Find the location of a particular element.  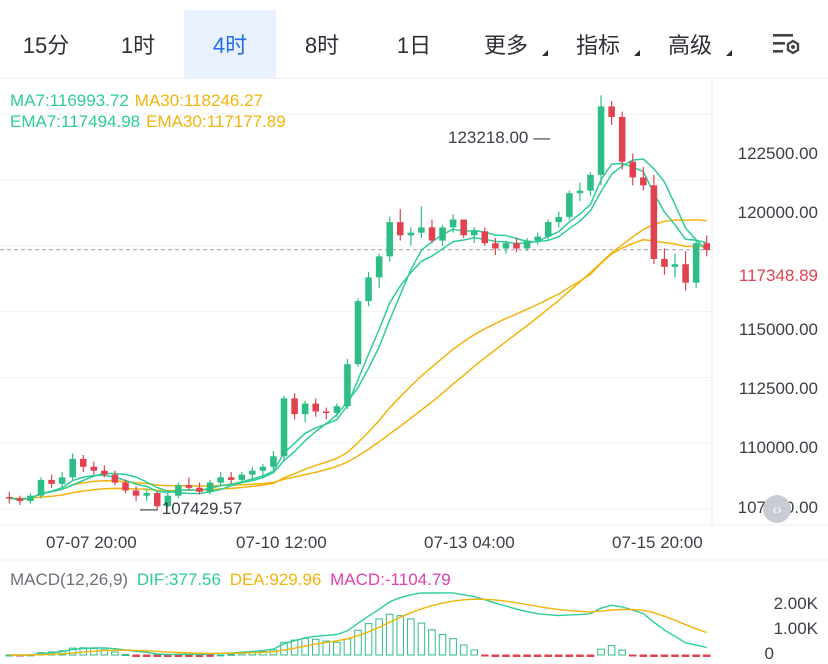

time-axis-label: 07-13 04:00 is located at coordinates (469, 542).